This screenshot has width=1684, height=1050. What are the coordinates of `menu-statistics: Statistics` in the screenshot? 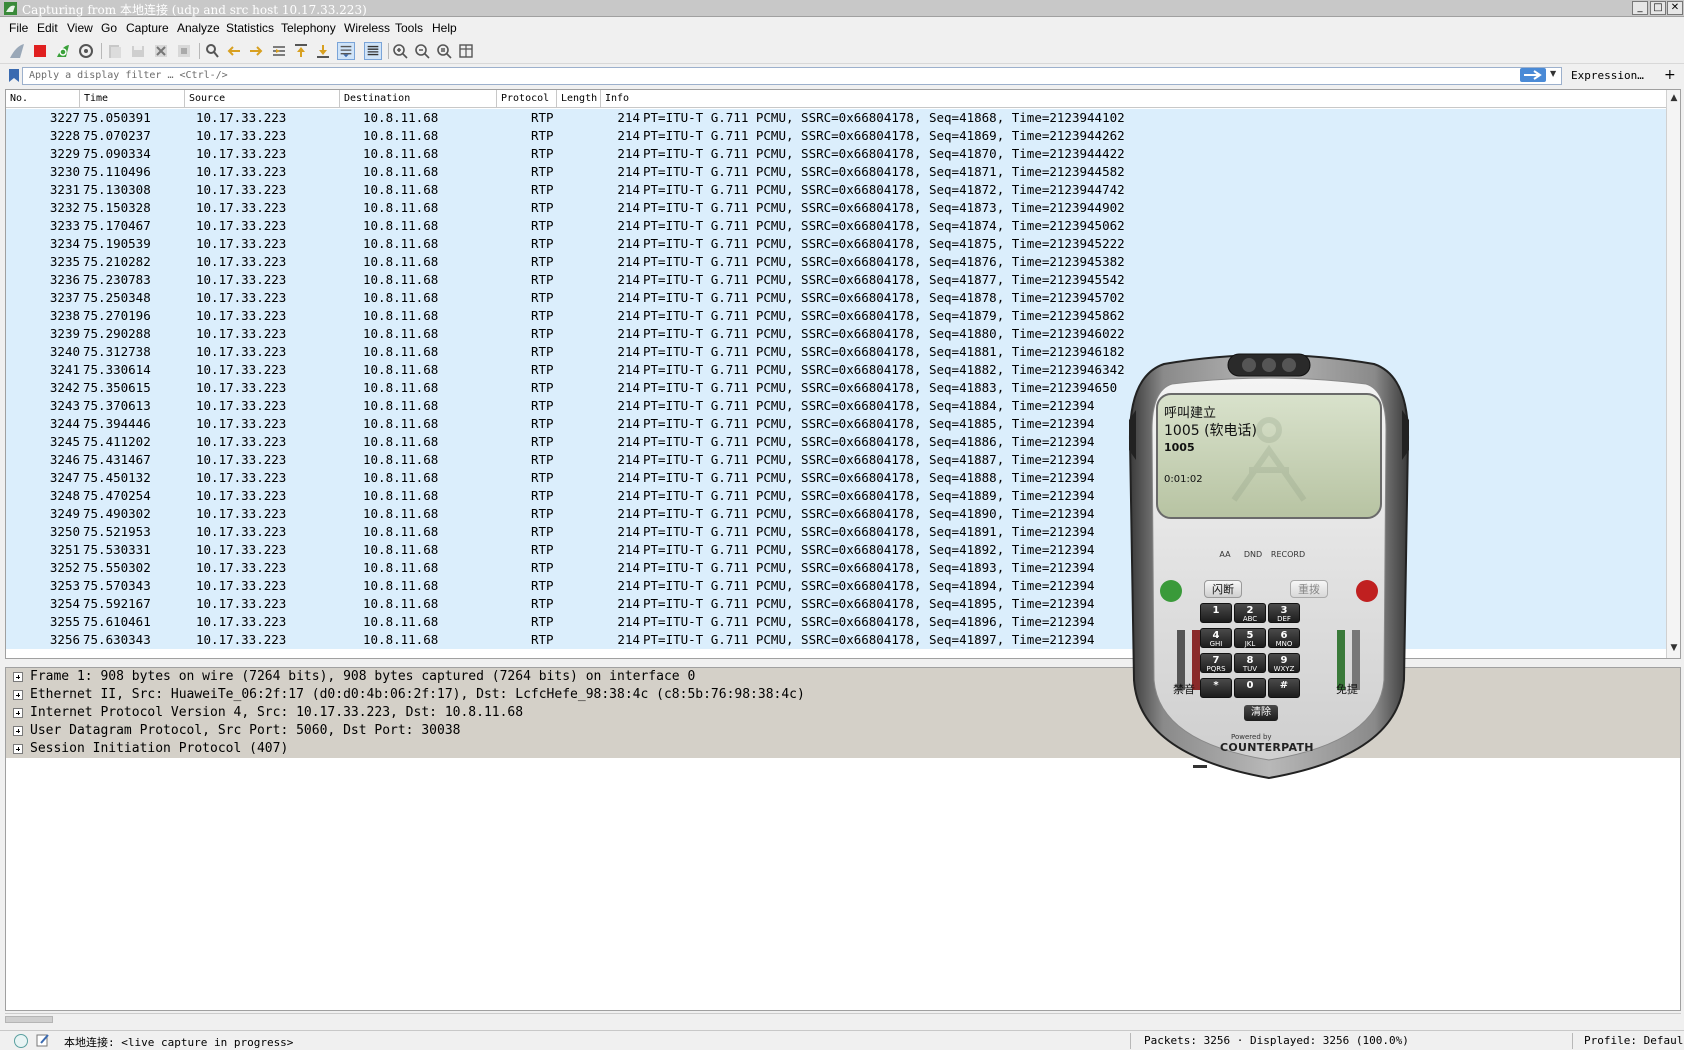 It's located at (250, 28).